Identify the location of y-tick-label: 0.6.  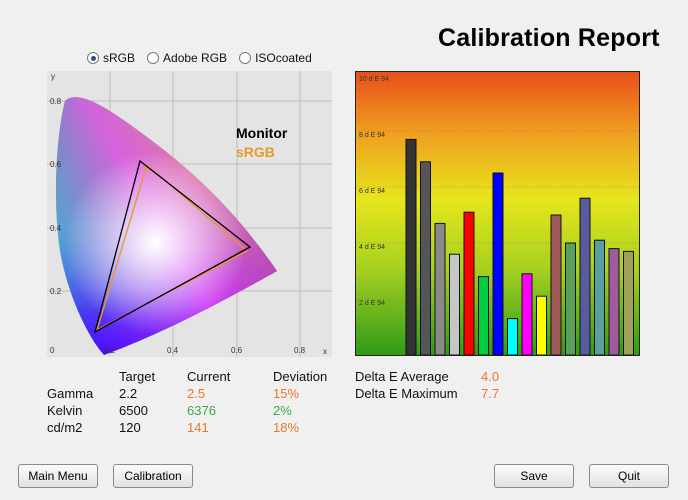
(56, 164).